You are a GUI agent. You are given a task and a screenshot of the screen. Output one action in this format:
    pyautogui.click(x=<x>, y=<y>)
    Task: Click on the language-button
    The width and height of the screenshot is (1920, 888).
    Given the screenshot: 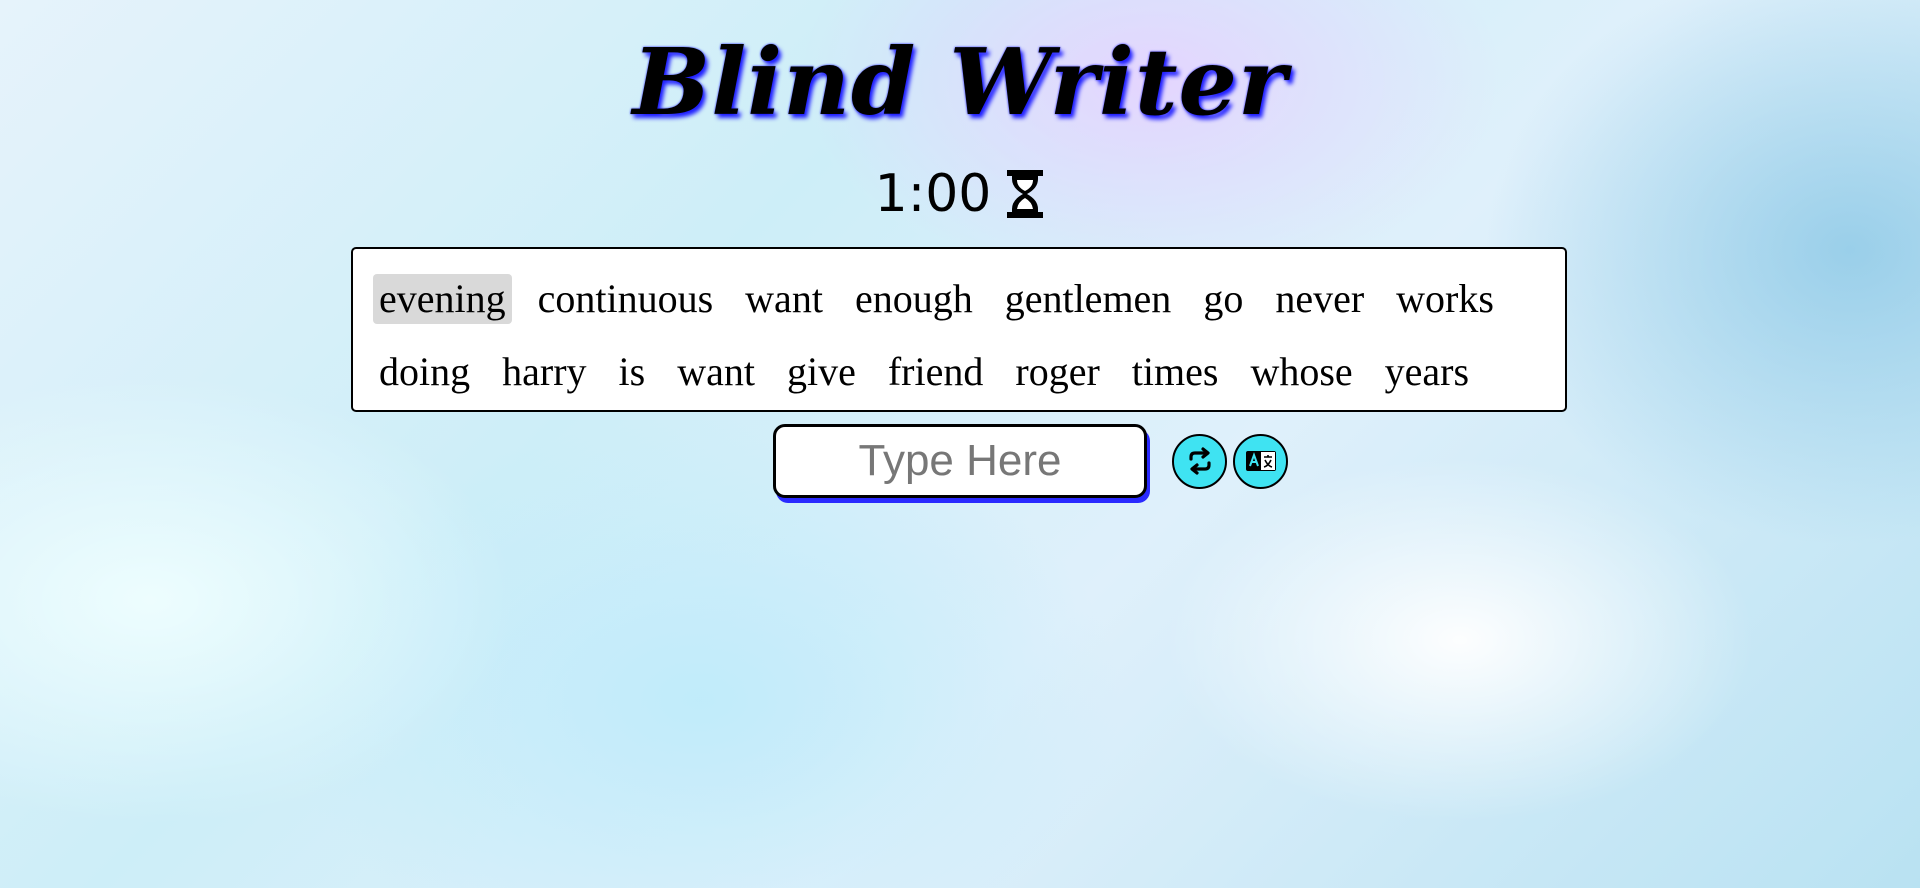 What is the action you would take?
    pyautogui.click(x=1260, y=461)
    